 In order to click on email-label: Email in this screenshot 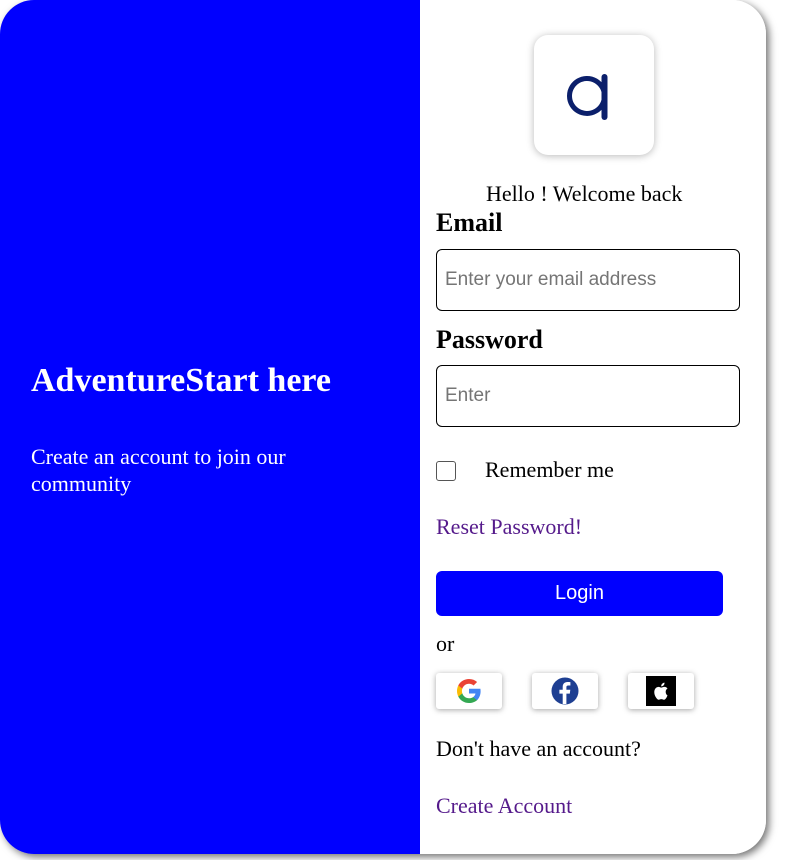, I will do `click(469, 222)`.